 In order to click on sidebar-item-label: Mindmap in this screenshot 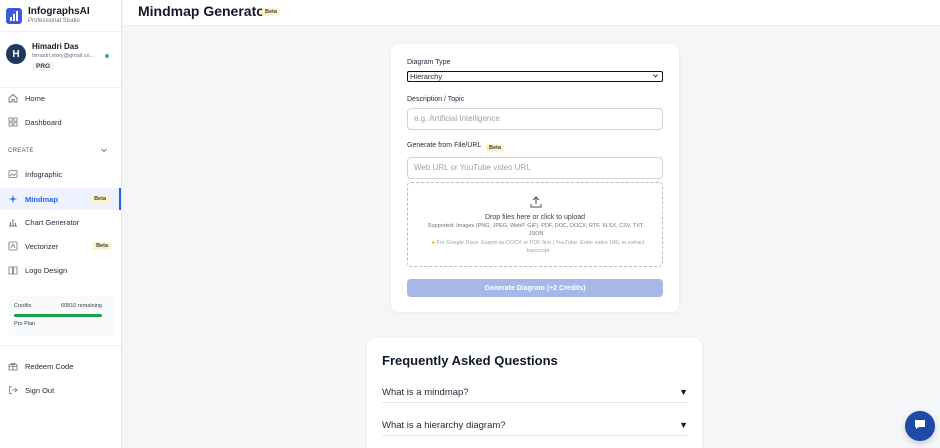, I will do `click(41, 199)`.